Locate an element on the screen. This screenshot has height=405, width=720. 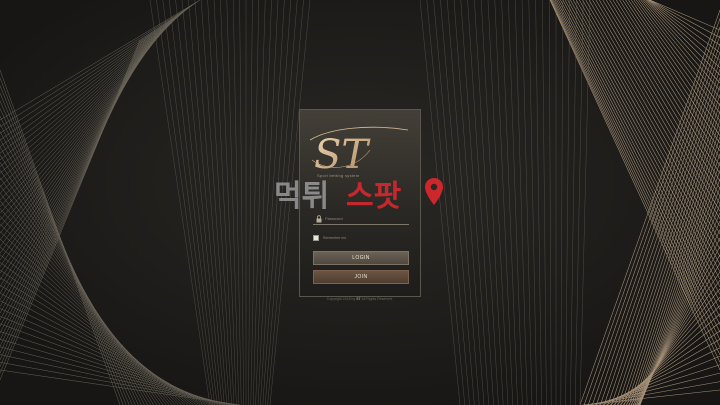
logo-monogram: ST is located at coordinates (359, 152).